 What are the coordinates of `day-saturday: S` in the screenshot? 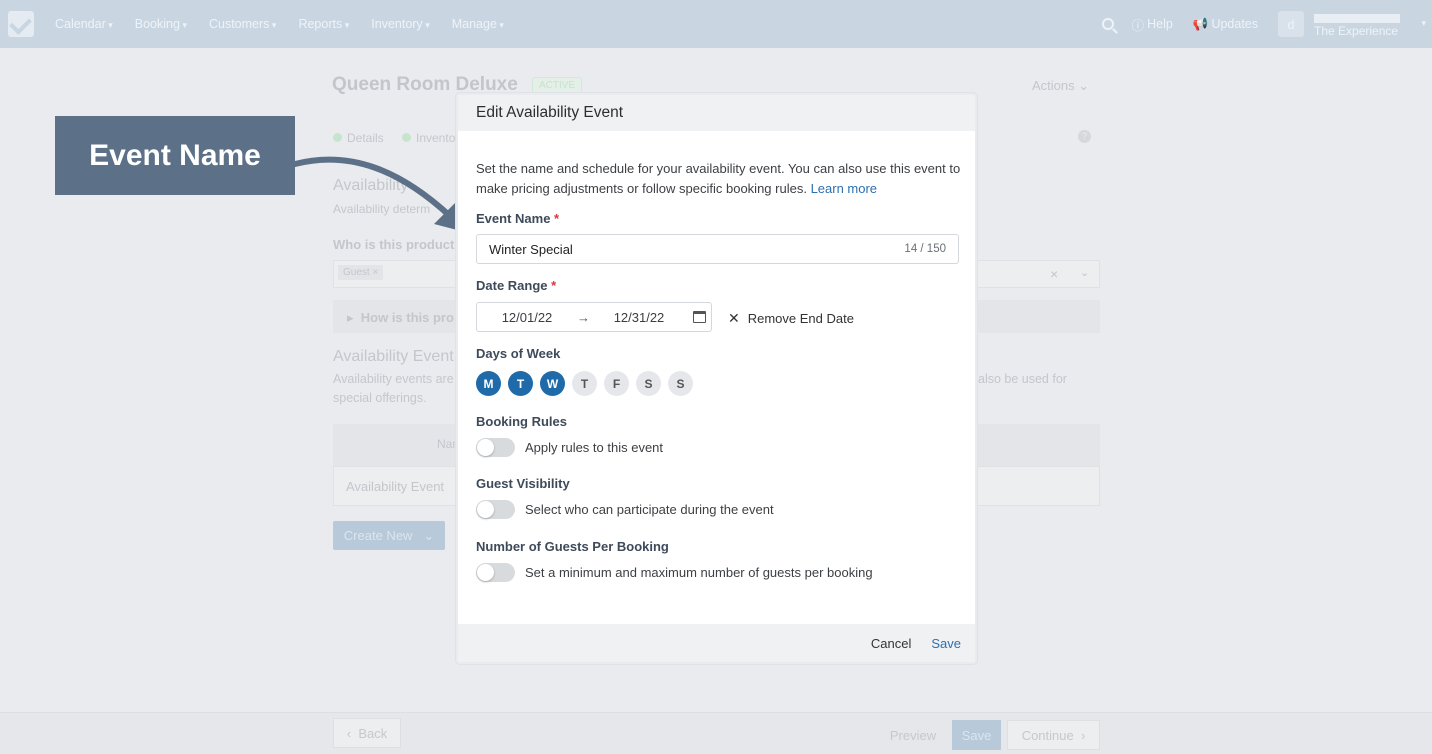 It's located at (648, 383).